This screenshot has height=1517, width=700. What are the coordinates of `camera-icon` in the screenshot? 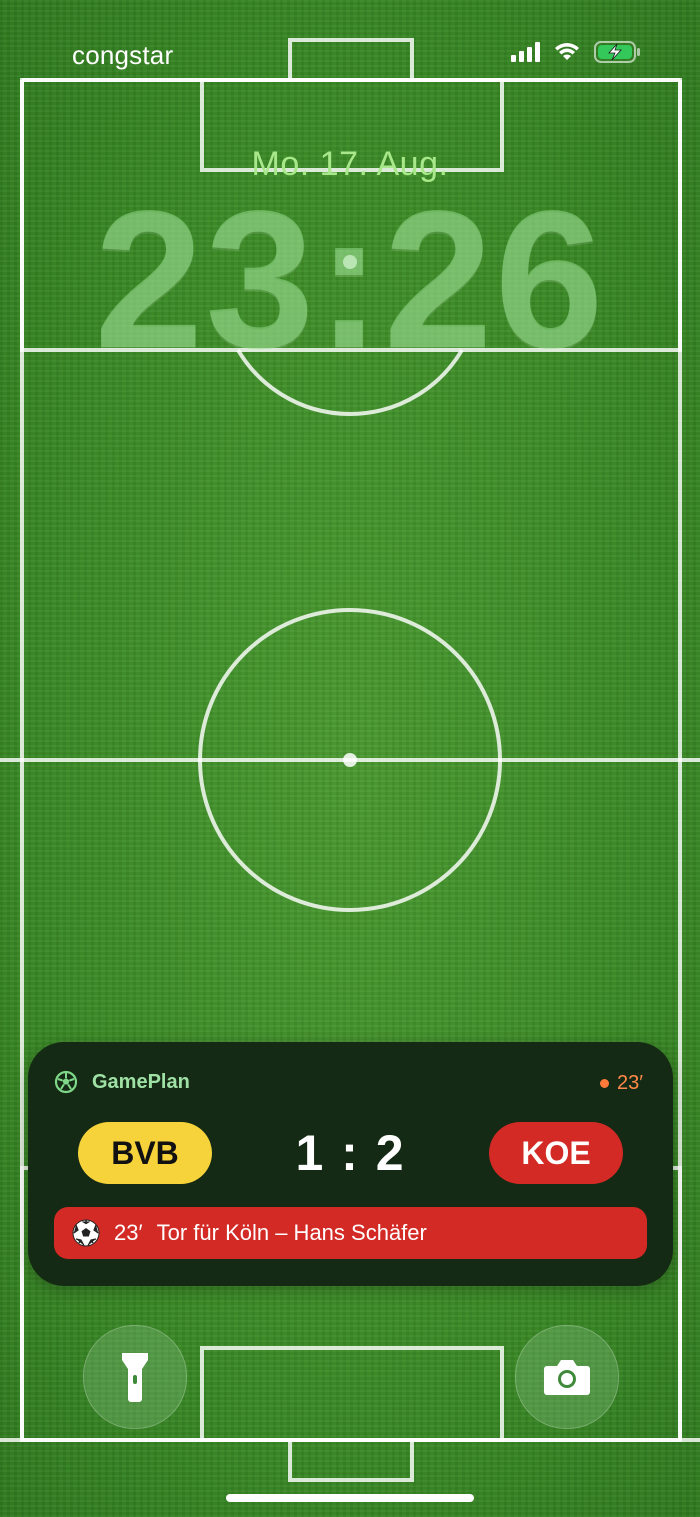 It's located at (567, 1377).